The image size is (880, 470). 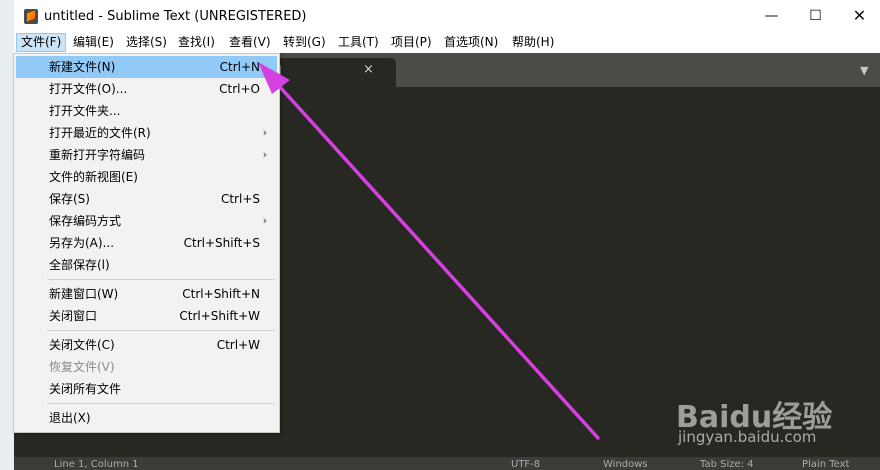 What do you see at coordinates (97, 155) in the screenshot?
I see `menu-item-label: 重新打开字符编码` at bounding box center [97, 155].